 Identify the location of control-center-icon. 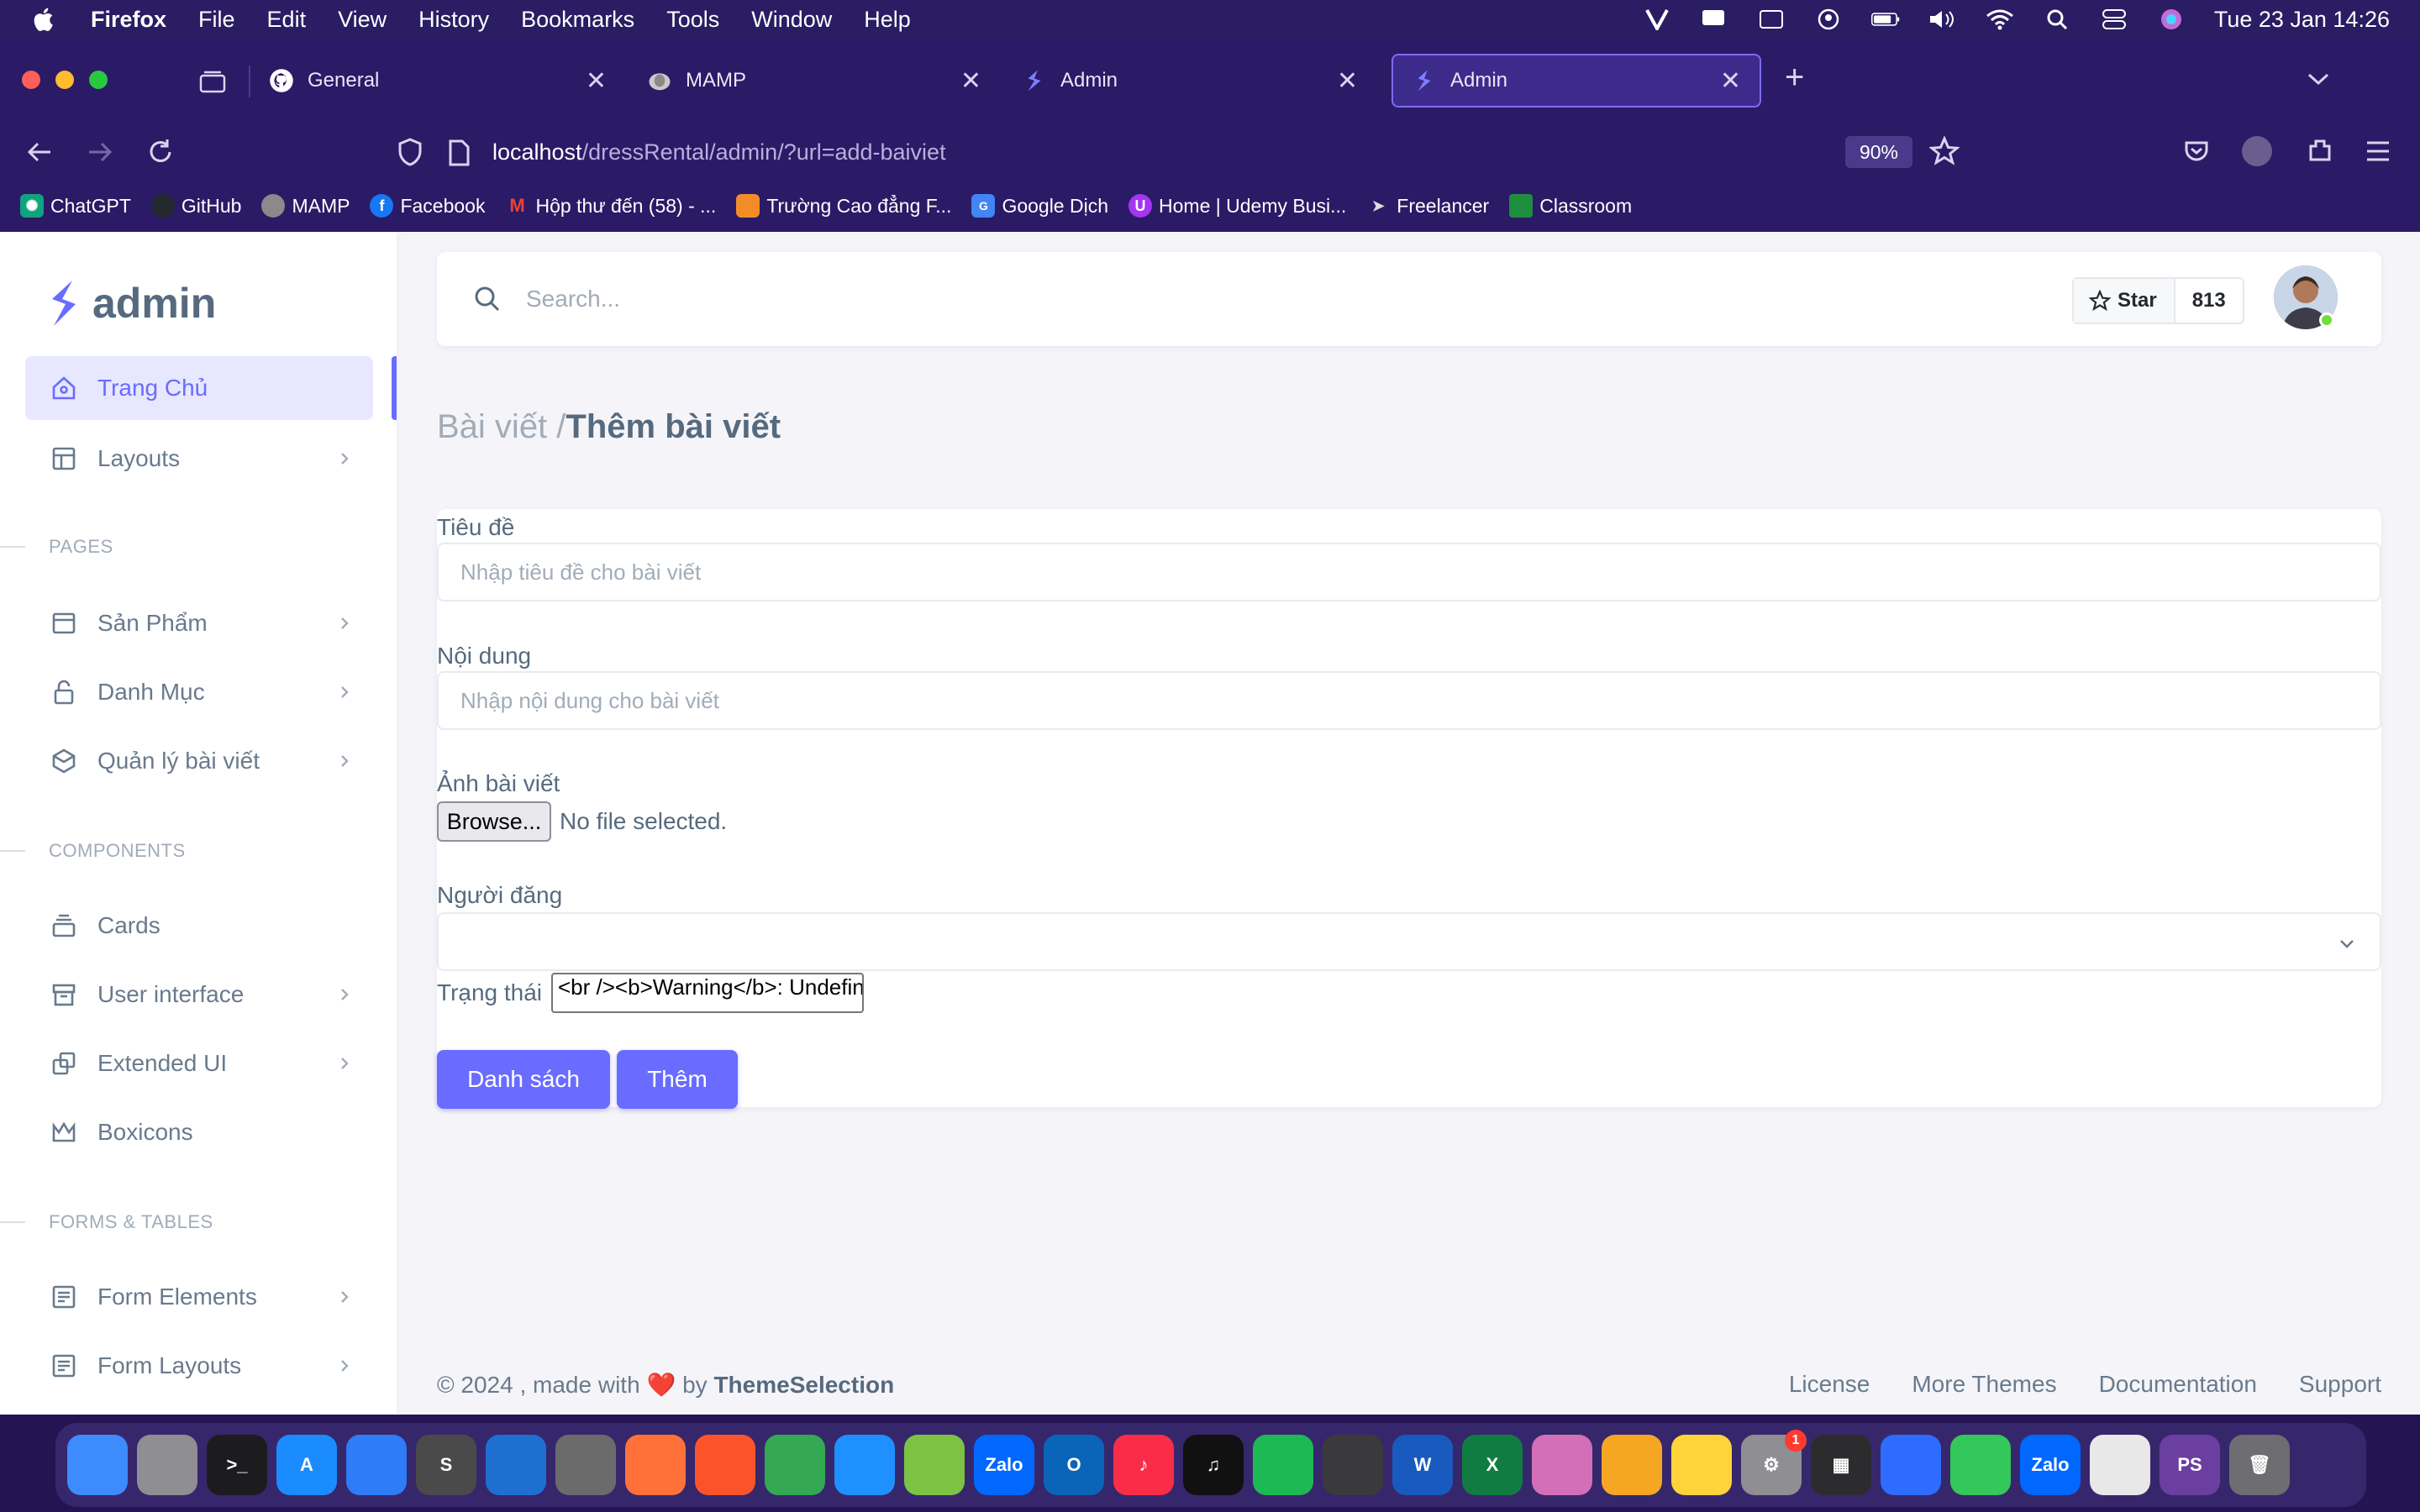
(2114, 19).